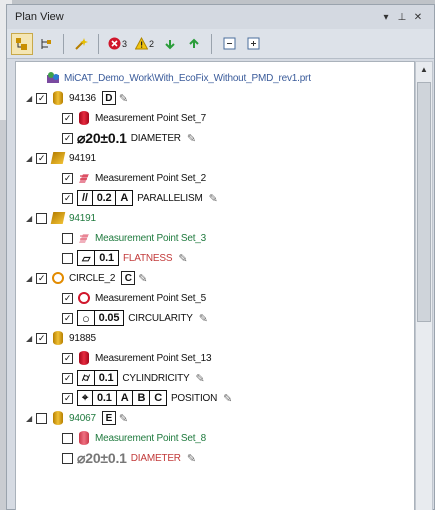  What do you see at coordinates (424, 202) in the screenshot?
I see `scroll-thumb` at bounding box center [424, 202].